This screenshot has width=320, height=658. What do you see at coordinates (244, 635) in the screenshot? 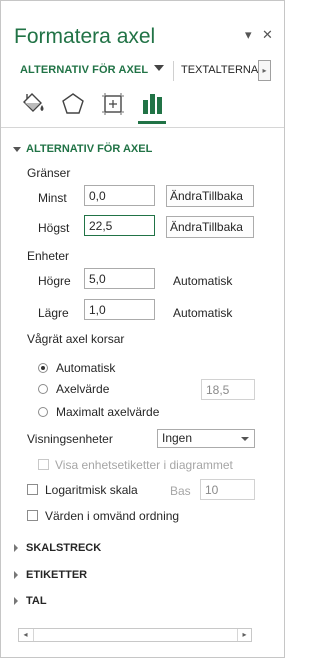
I see `scroll-right-button: ▸` at bounding box center [244, 635].